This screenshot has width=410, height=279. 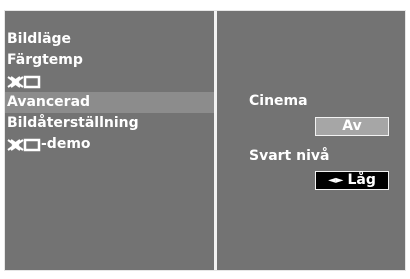 I want to click on menu-item-label: Bildåterställning, so click(x=73, y=123).